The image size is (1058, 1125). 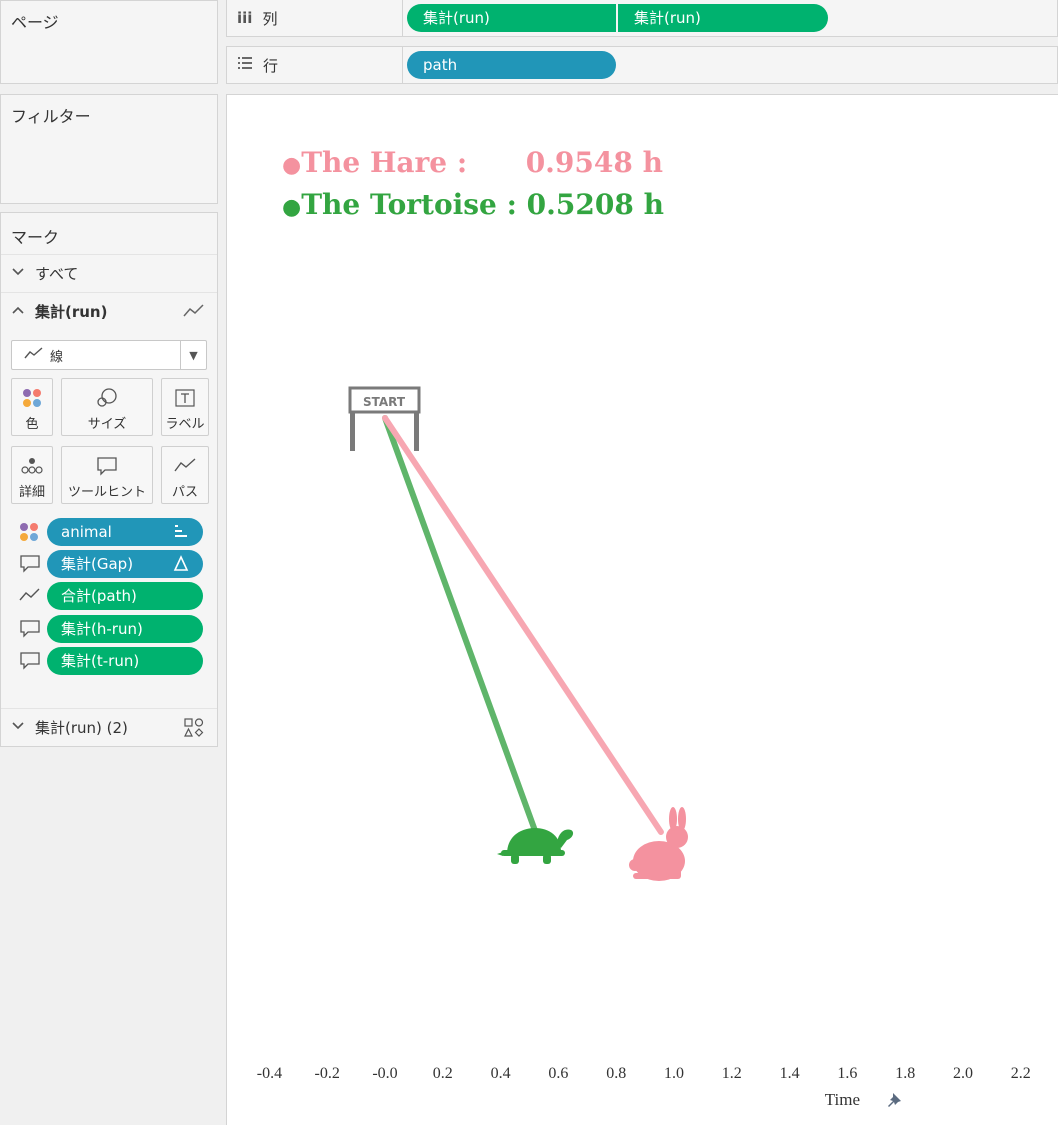 I want to click on color-button-label: 色, so click(x=32, y=424).